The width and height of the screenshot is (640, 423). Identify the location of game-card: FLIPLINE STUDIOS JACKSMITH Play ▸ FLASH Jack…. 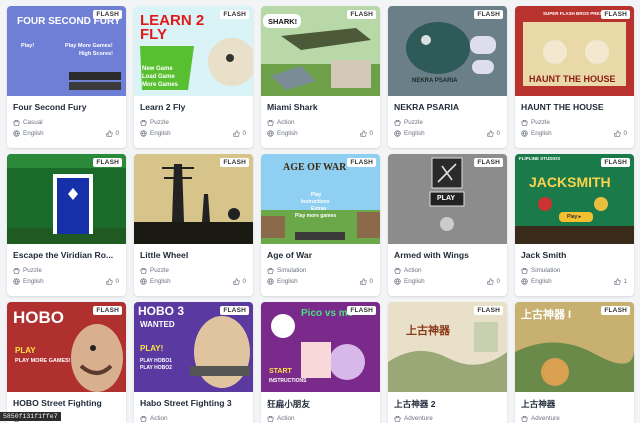
(574, 225).